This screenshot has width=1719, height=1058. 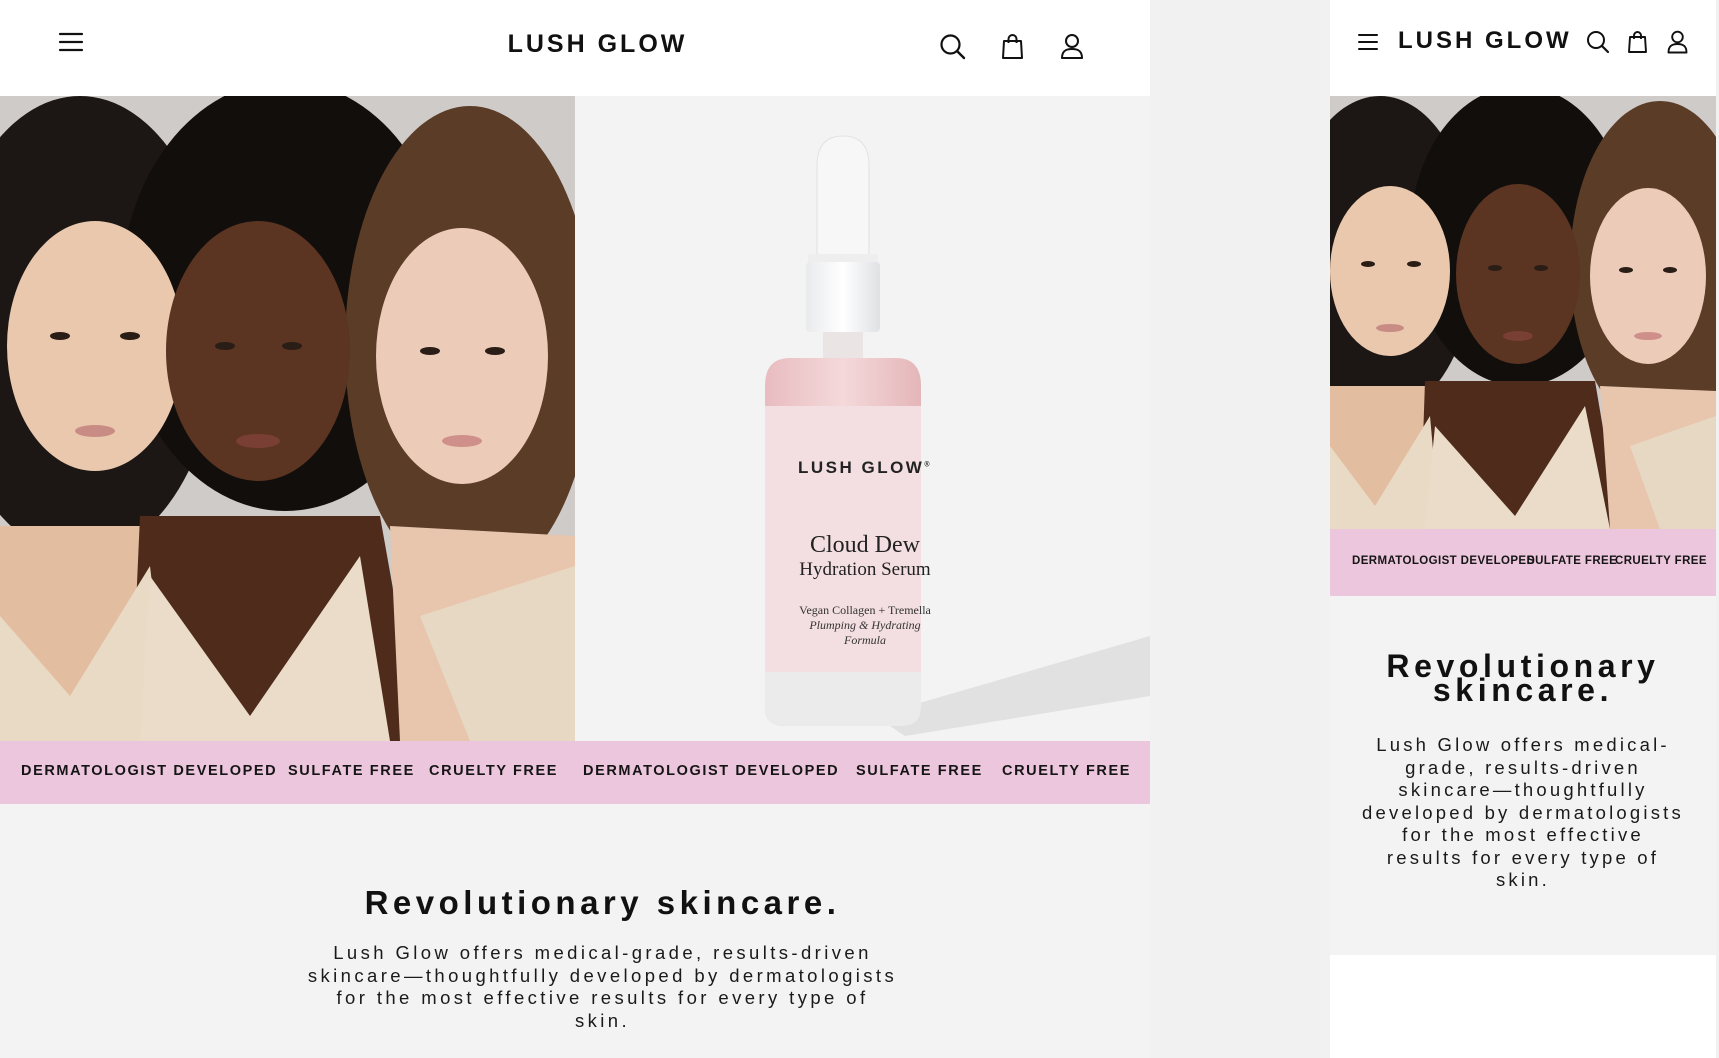 I want to click on product-name-line1: Cloud Dew, so click(x=865, y=545).